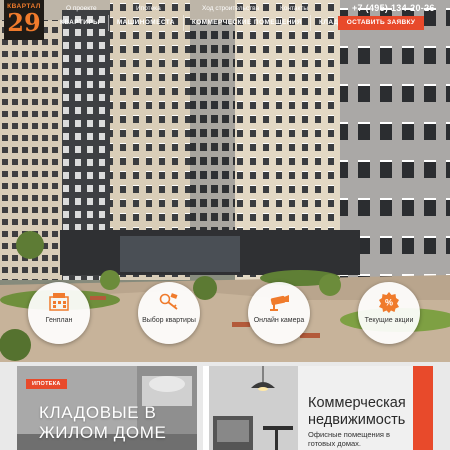 This screenshot has height=450, width=450. What do you see at coordinates (279, 302) in the screenshot?
I see `camera-icon` at bounding box center [279, 302].